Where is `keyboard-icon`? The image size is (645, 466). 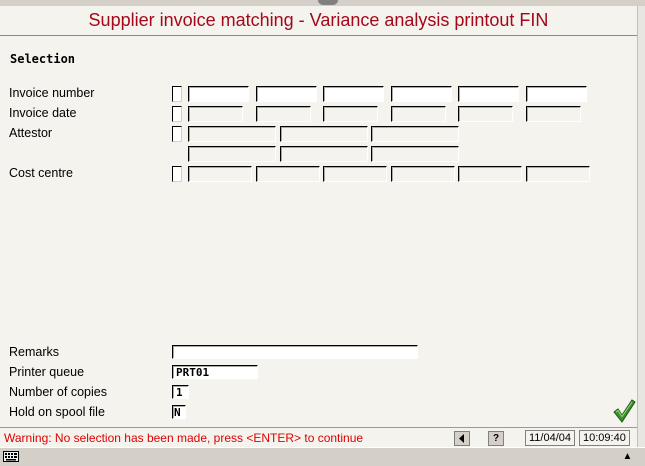
keyboard-icon is located at coordinates (11, 456).